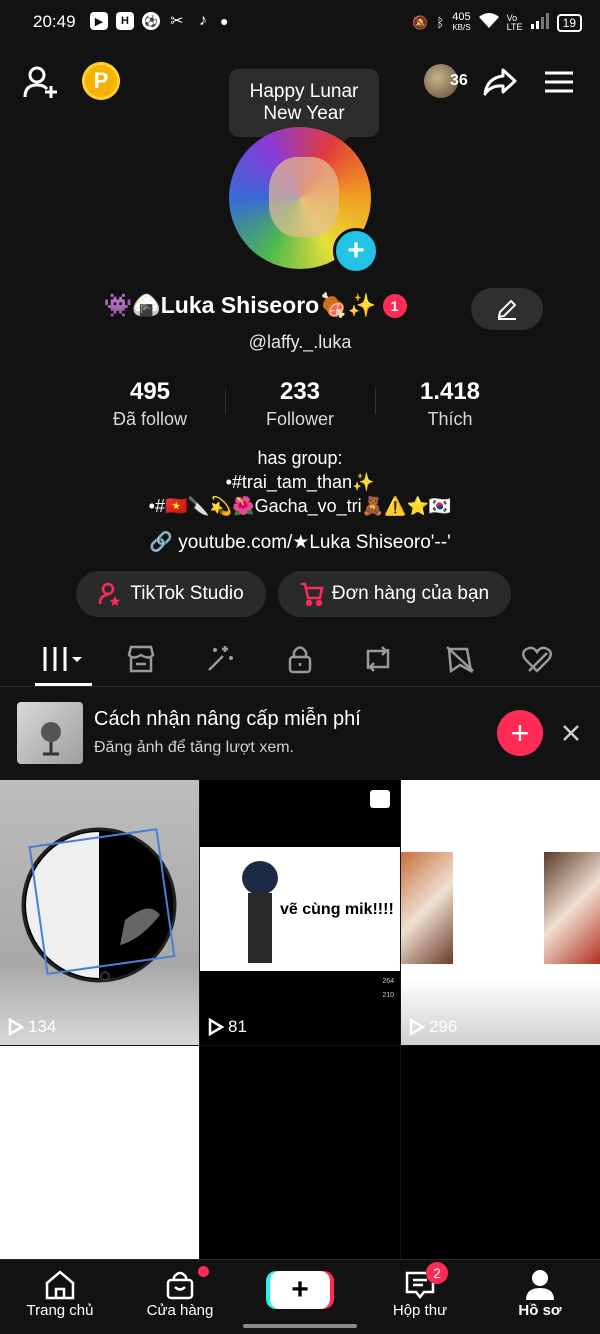 The width and height of the screenshot is (600, 1334). What do you see at coordinates (203, 20) in the screenshot?
I see `tiktok-icon: ♪` at bounding box center [203, 20].